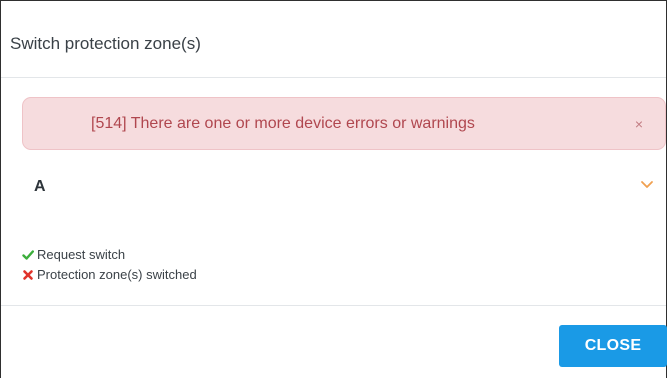 Image resolution: width=667 pixels, height=378 pixels. What do you see at coordinates (117, 274) in the screenshot?
I see `status-label: Protection zone(s) switched` at bounding box center [117, 274].